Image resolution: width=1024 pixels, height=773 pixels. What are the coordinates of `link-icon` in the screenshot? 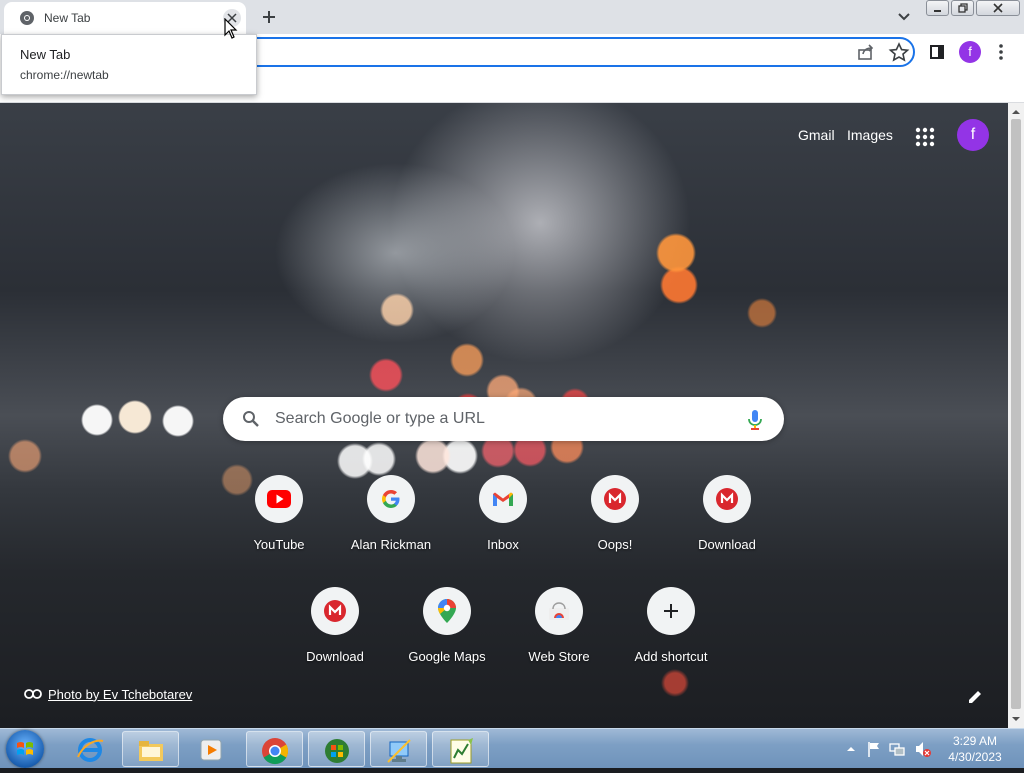 It's located at (33, 694).